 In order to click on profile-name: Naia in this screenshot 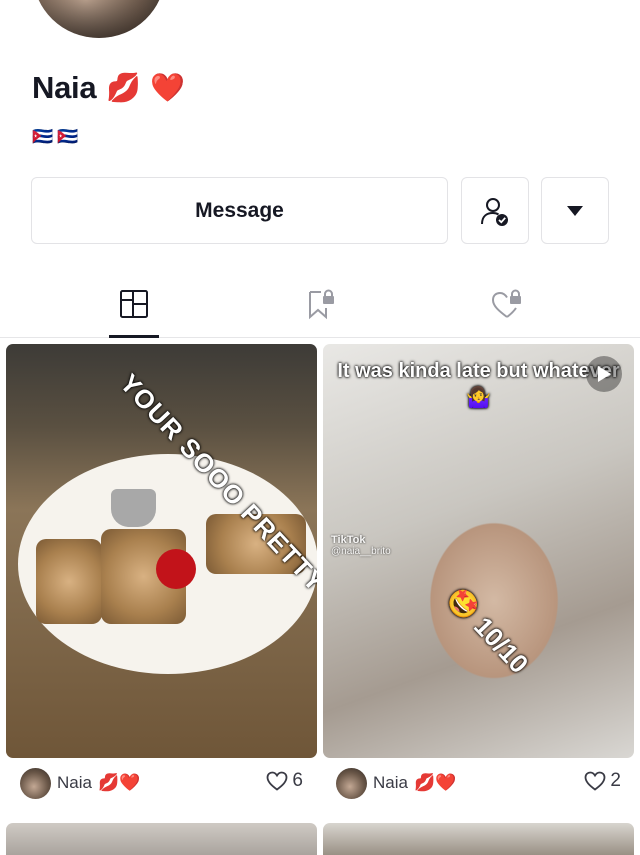, I will do `click(64, 87)`.